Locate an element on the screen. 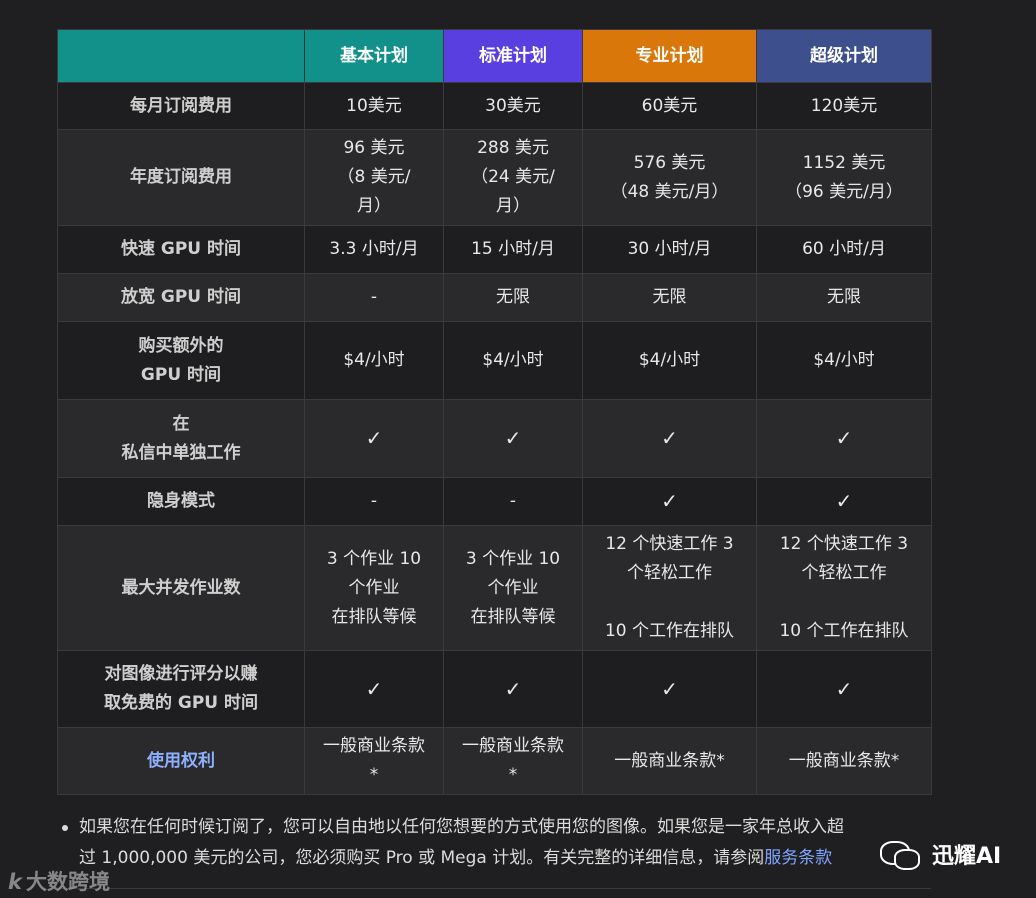 This screenshot has height=898, width=1036. cell-mega: 60 小时/月 is located at coordinates (844, 249).